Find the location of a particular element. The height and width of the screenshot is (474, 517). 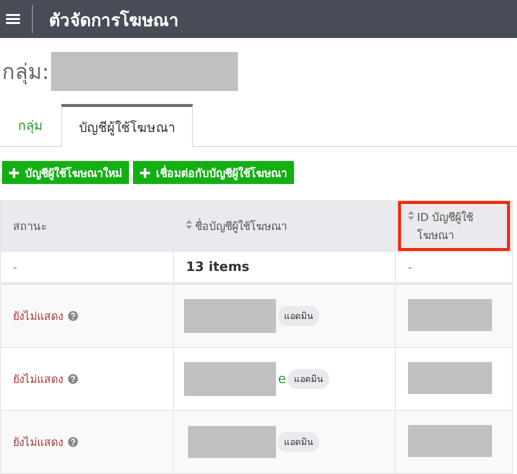

group-label: กลุ่ม: is located at coordinates (26, 73).